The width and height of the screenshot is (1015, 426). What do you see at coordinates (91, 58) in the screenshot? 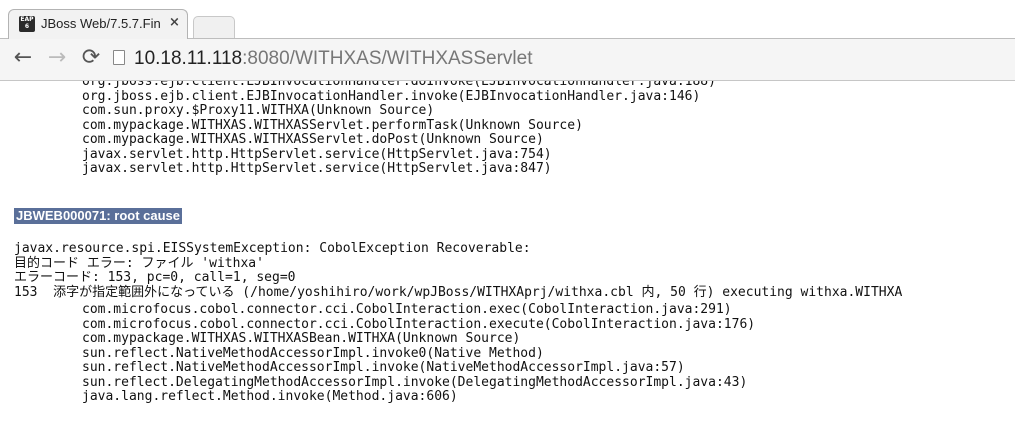
I see `reload-icon: ⟳` at bounding box center [91, 58].